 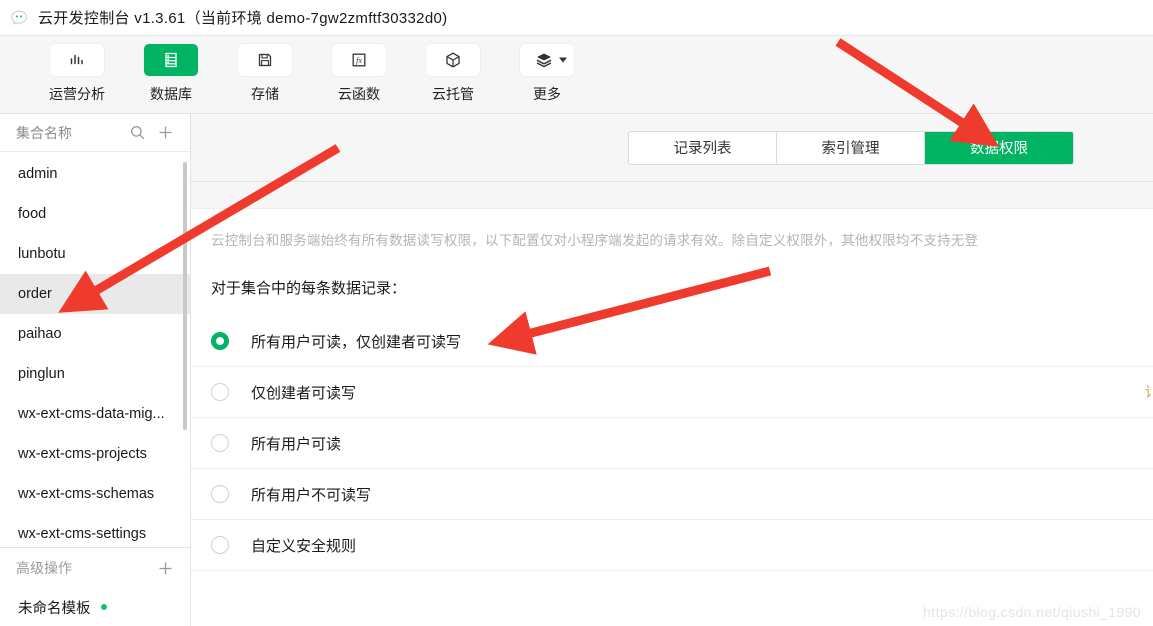 I want to click on radio-option-all-read: 所有用户可读, so click(x=672, y=443).